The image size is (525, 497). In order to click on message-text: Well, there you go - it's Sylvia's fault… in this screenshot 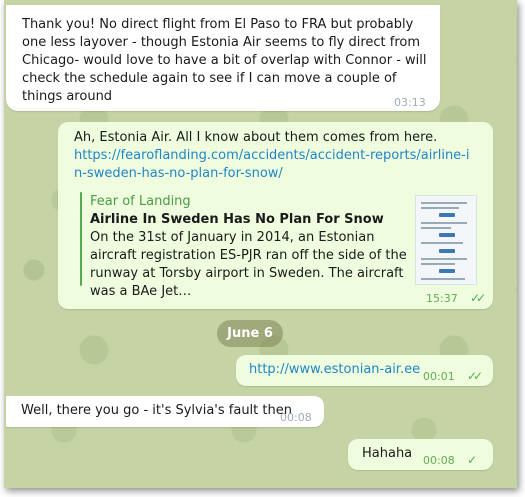, I will do `click(156, 410)`.